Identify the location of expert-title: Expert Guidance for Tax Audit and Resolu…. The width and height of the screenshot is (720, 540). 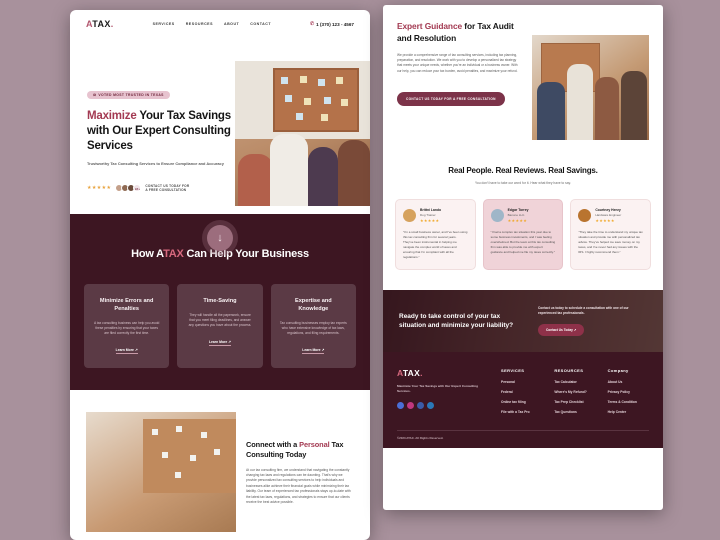
(459, 32).